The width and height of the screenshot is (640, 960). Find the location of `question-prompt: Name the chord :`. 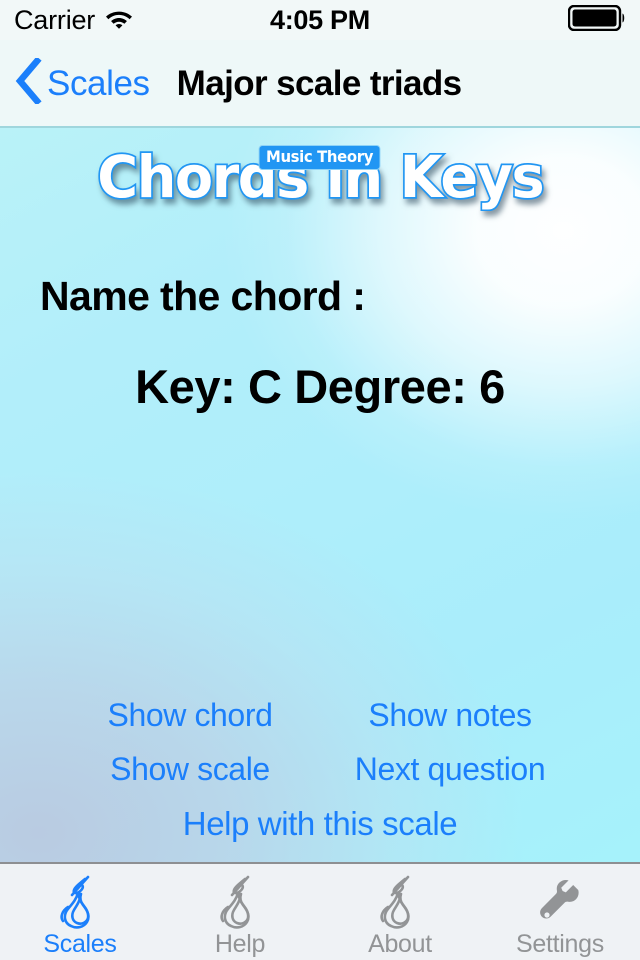

question-prompt: Name the chord : is located at coordinates (203, 296).